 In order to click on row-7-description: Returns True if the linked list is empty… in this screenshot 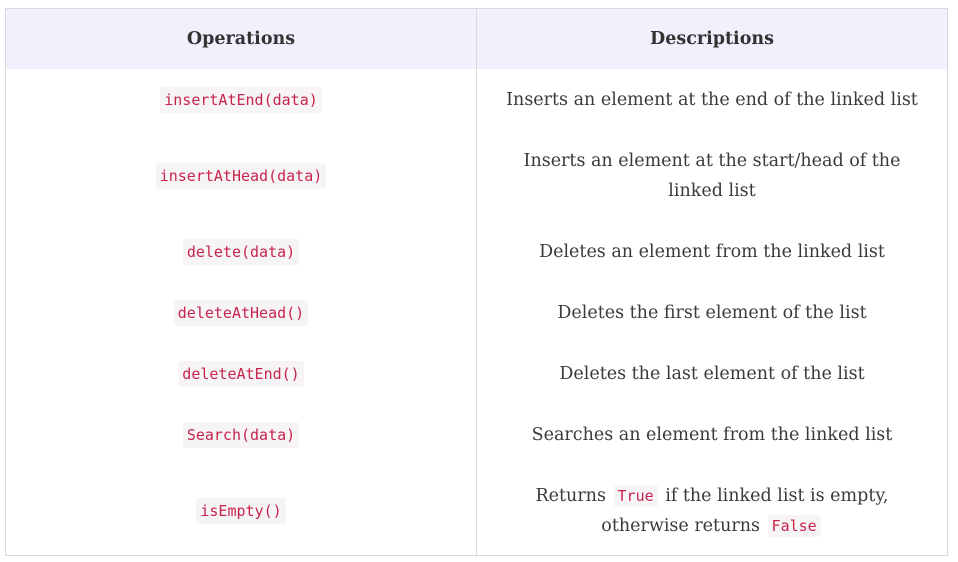, I will do `click(712, 511)`.